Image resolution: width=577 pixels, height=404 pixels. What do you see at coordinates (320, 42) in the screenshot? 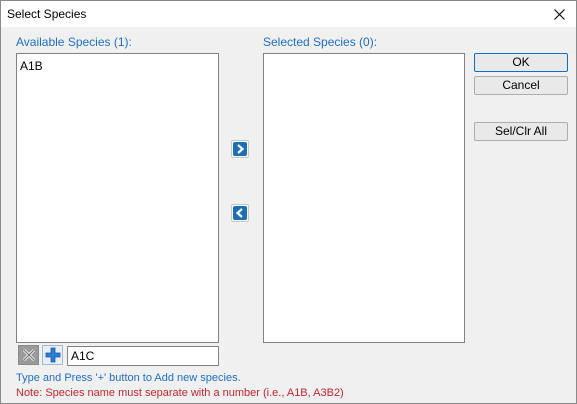
I see `selected-species-label: Selected Species (0):` at bounding box center [320, 42].